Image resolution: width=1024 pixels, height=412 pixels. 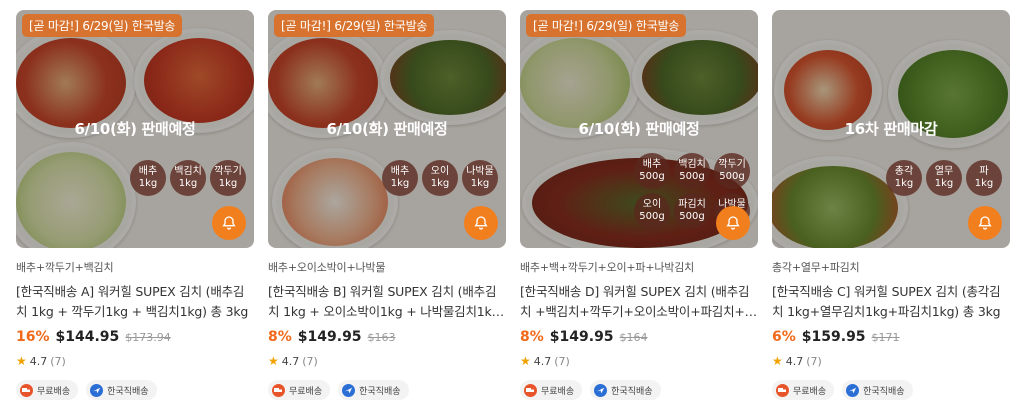 I want to click on product-subtitle: 배추+깍두기+백김치, so click(x=65, y=267).